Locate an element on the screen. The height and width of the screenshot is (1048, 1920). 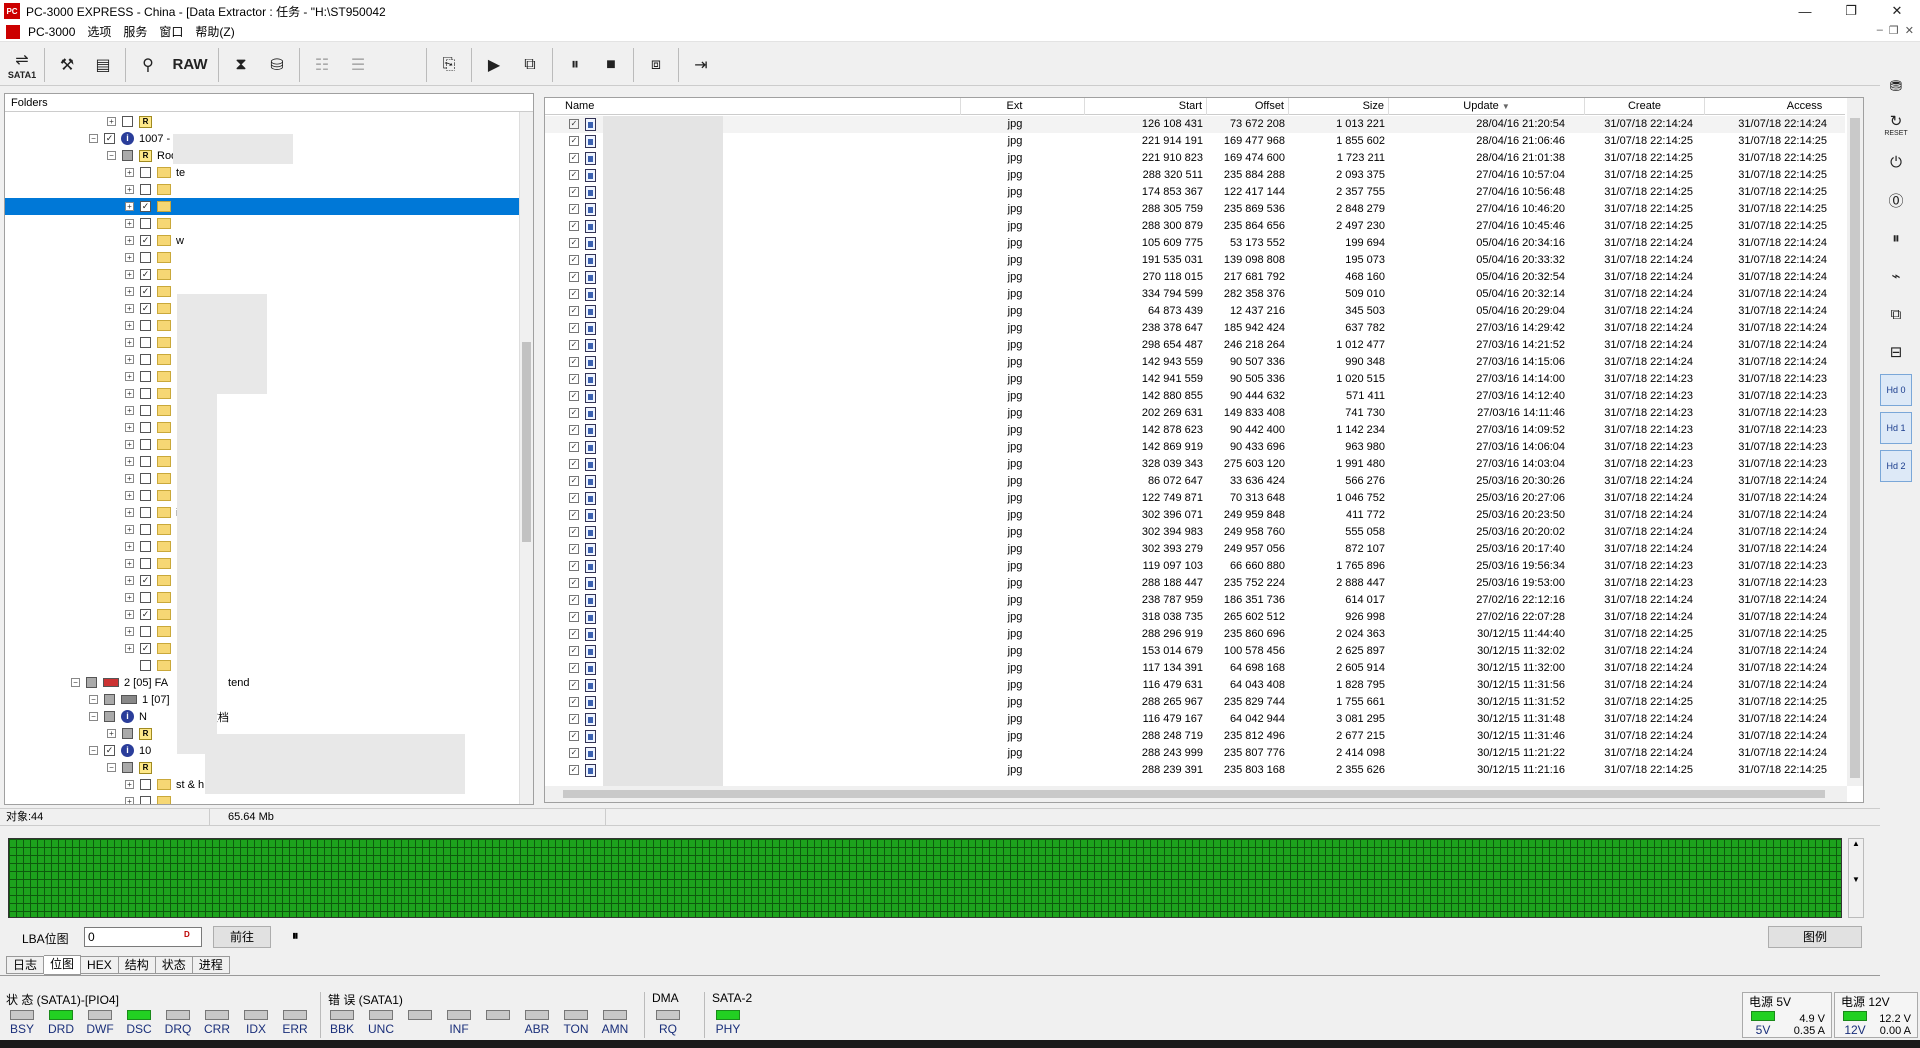
col-offset: Offset is located at coordinates (1248, 106).